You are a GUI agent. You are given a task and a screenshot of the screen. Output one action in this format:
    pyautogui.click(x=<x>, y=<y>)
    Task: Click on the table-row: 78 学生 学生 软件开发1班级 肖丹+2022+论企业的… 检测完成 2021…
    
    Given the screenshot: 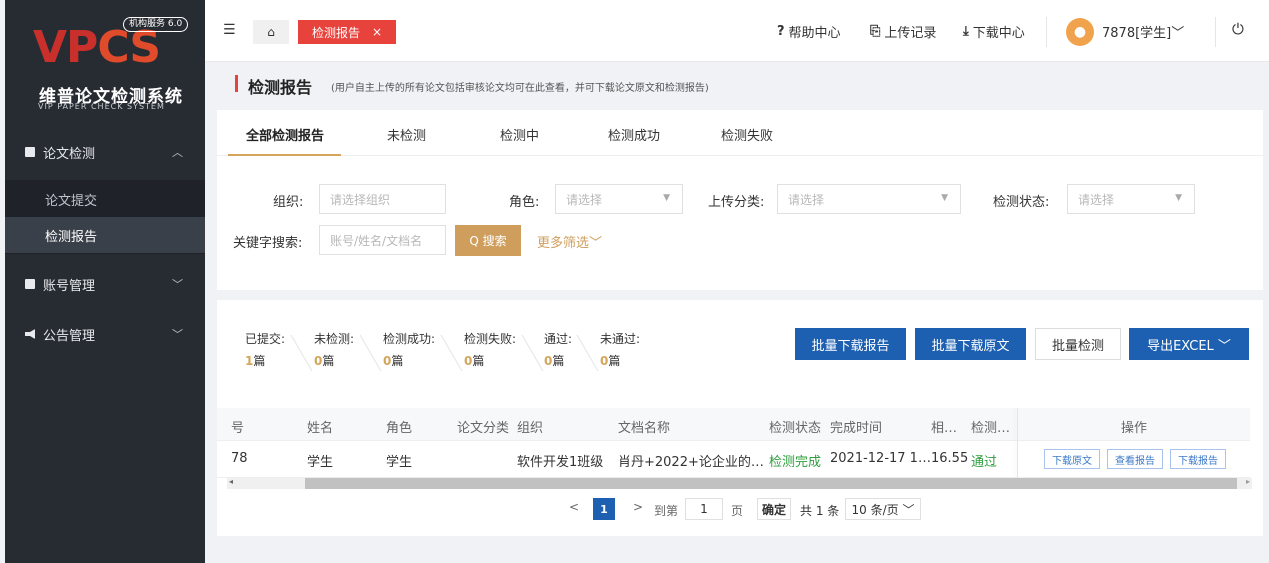 What is the action you would take?
    pyautogui.click(x=733, y=459)
    